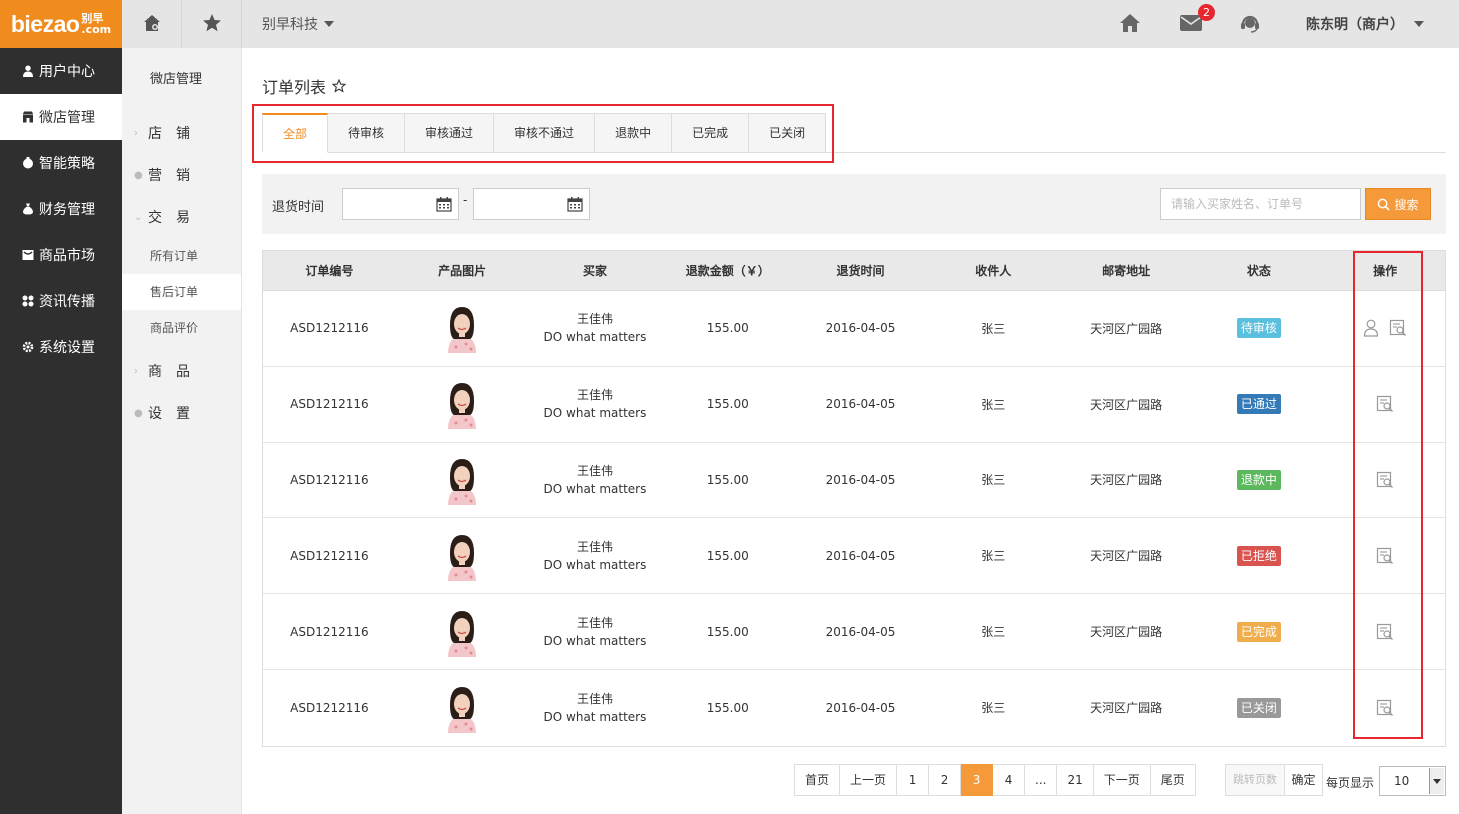 This screenshot has width=1459, height=814. Describe the element at coordinates (977, 780) in the screenshot. I see `page-button: 3` at that location.